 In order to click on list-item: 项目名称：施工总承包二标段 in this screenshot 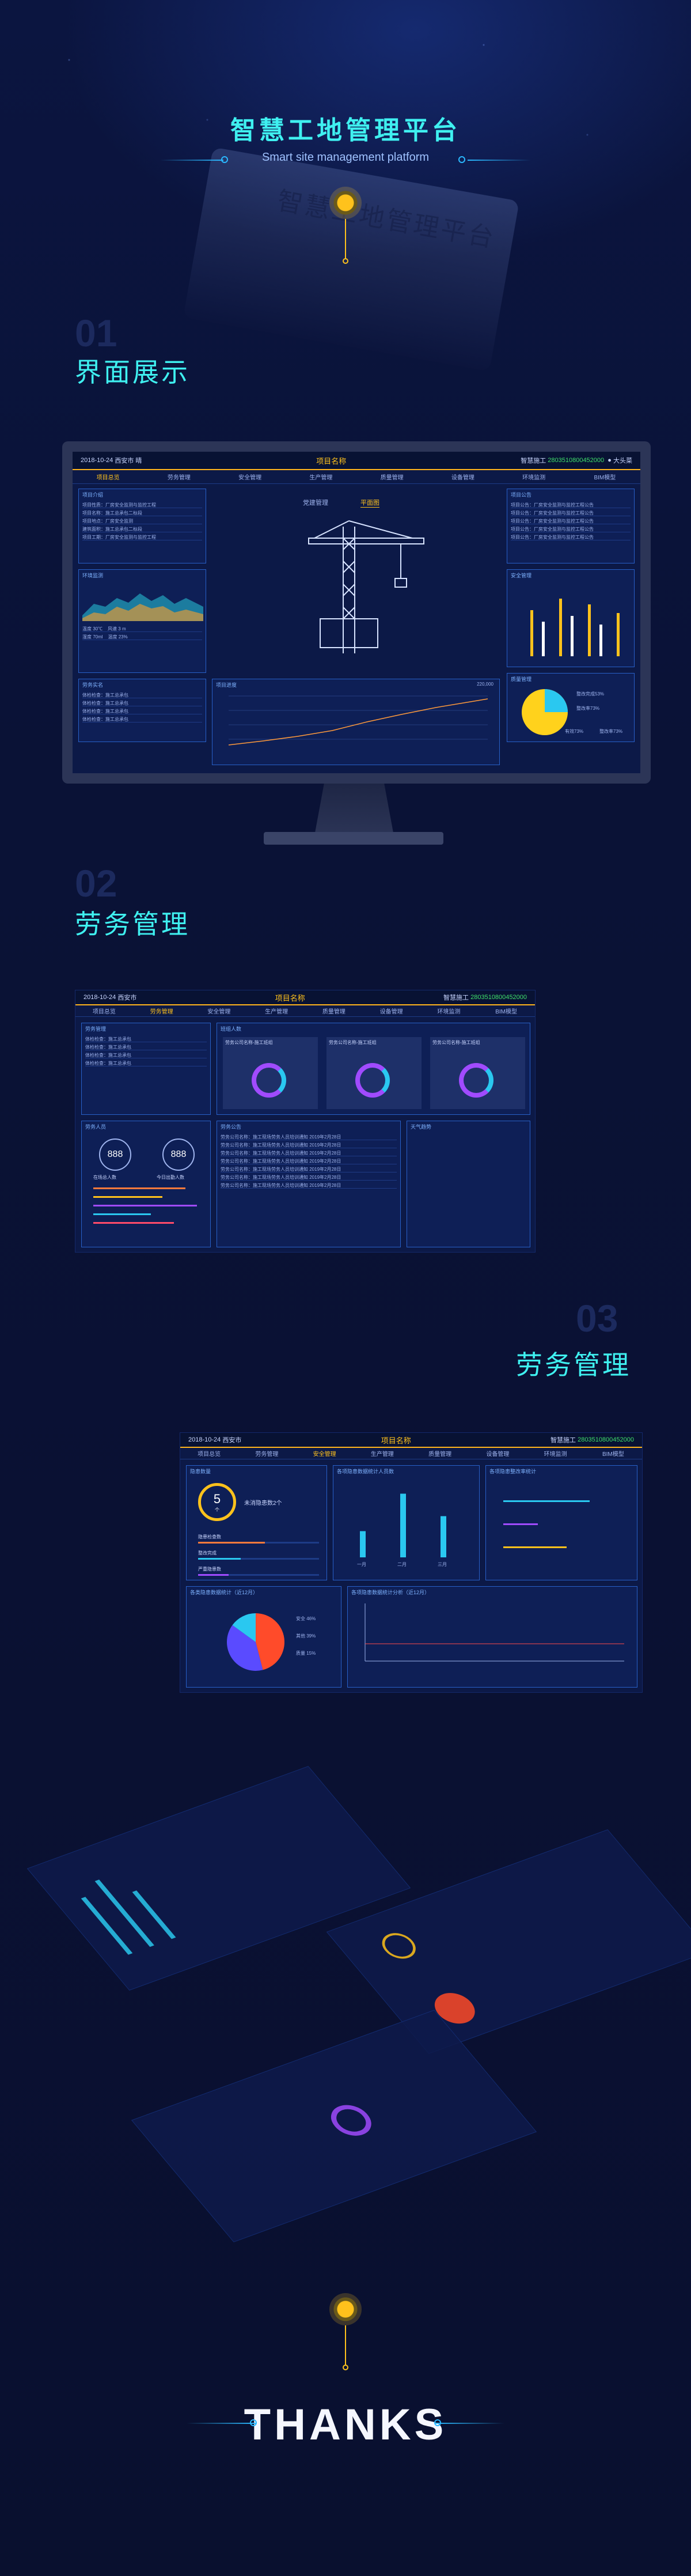, I will do `click(142, 513)`.